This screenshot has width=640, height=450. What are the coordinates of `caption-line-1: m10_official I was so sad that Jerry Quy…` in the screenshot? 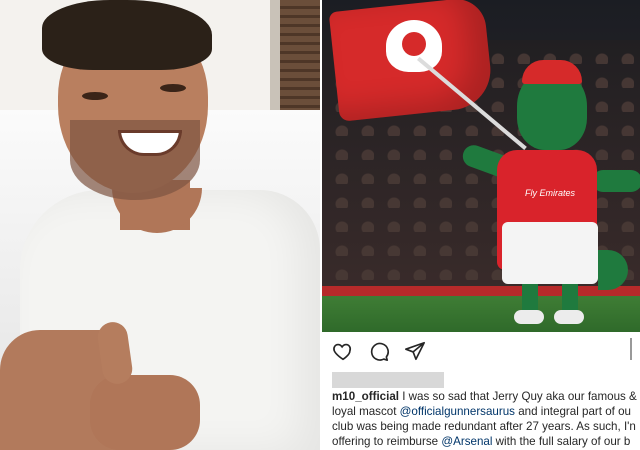 It's located at (486, 396).